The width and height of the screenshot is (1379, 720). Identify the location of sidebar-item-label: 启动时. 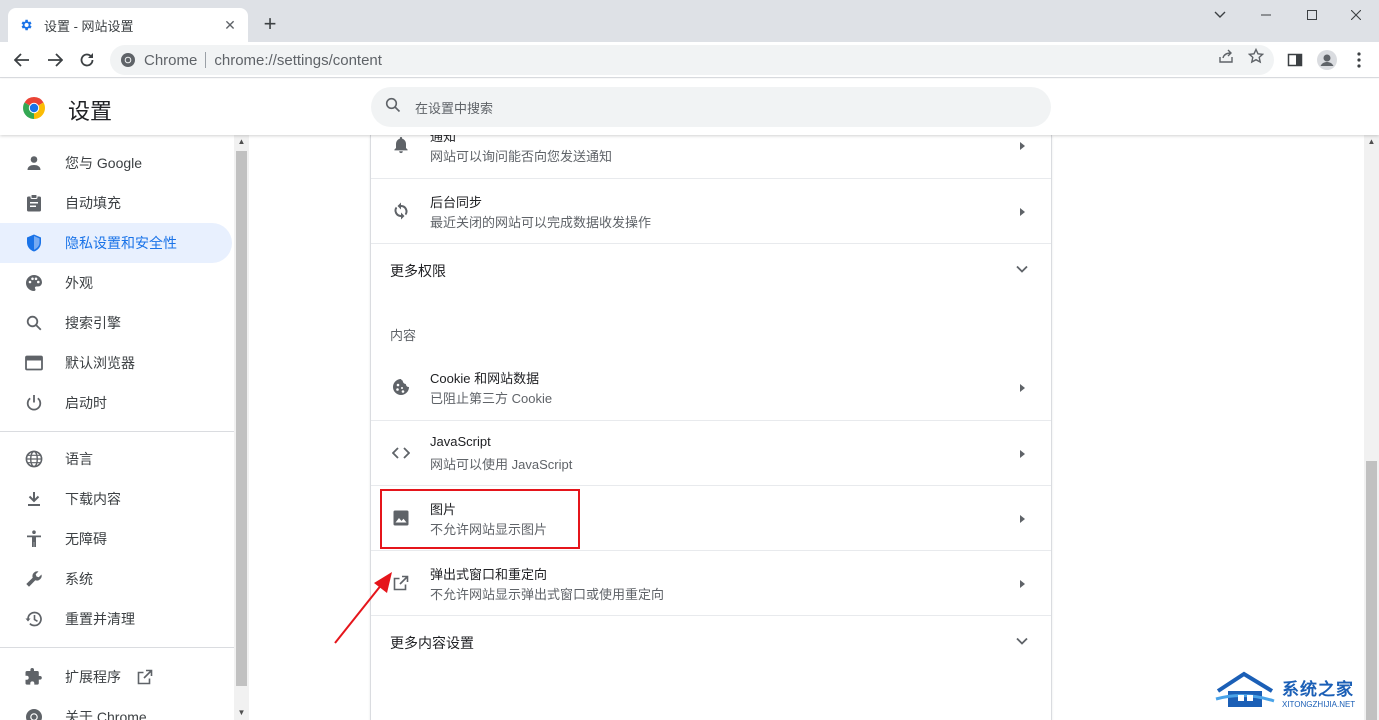
(86, 403).